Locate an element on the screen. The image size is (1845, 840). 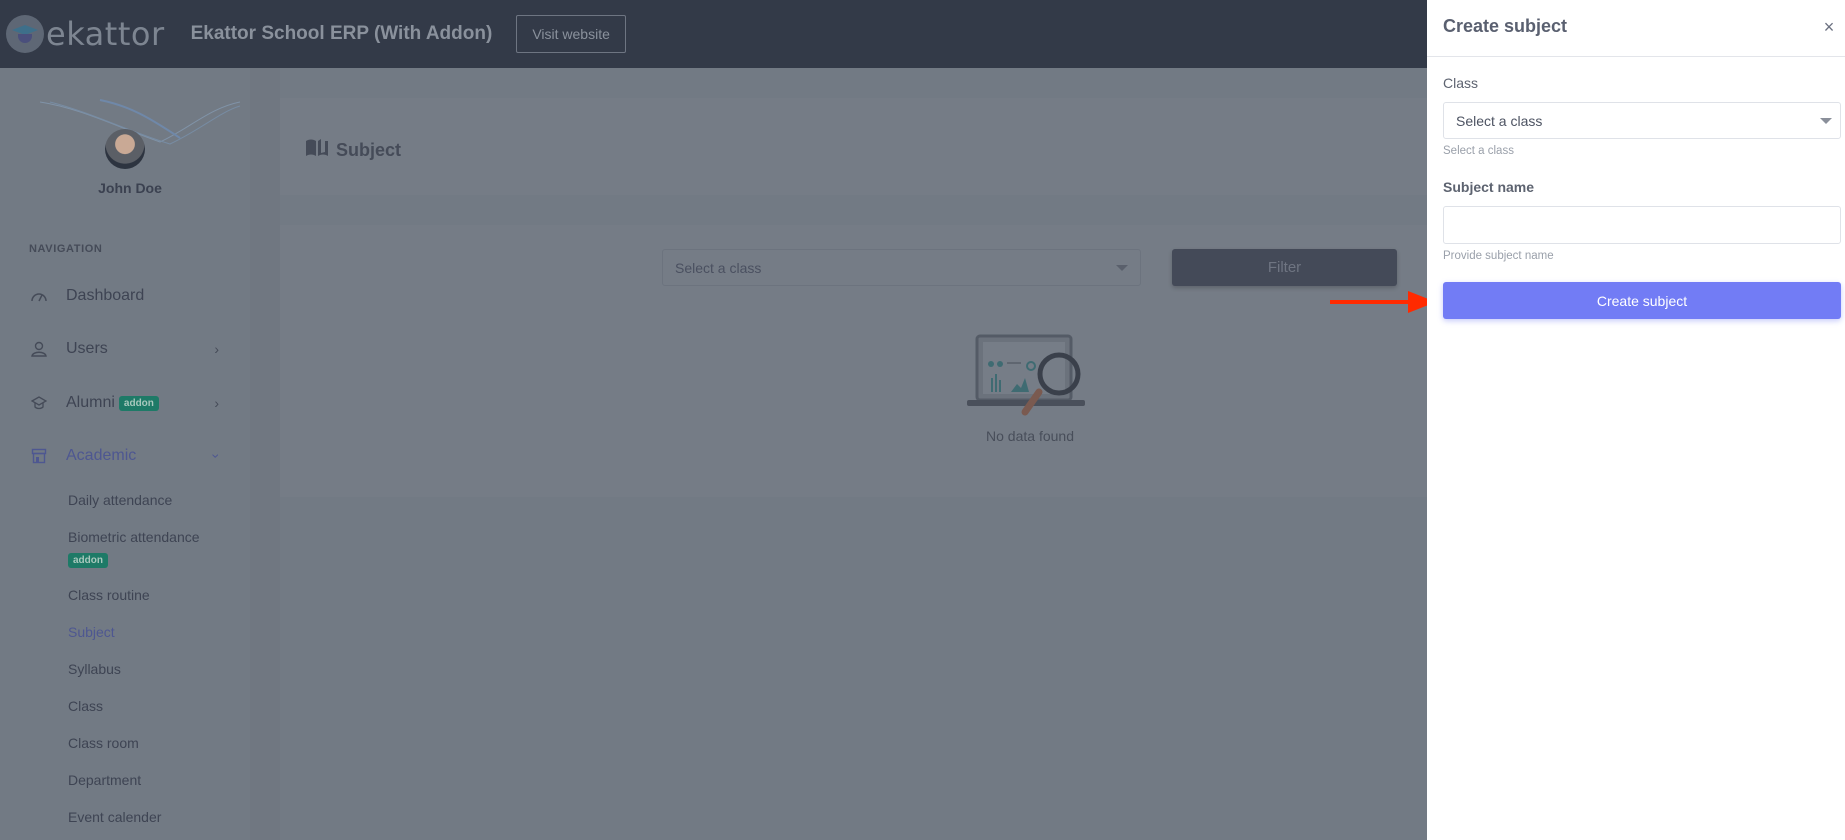
class-filter-select-value: Select a class is located at coordinates (718, 267).